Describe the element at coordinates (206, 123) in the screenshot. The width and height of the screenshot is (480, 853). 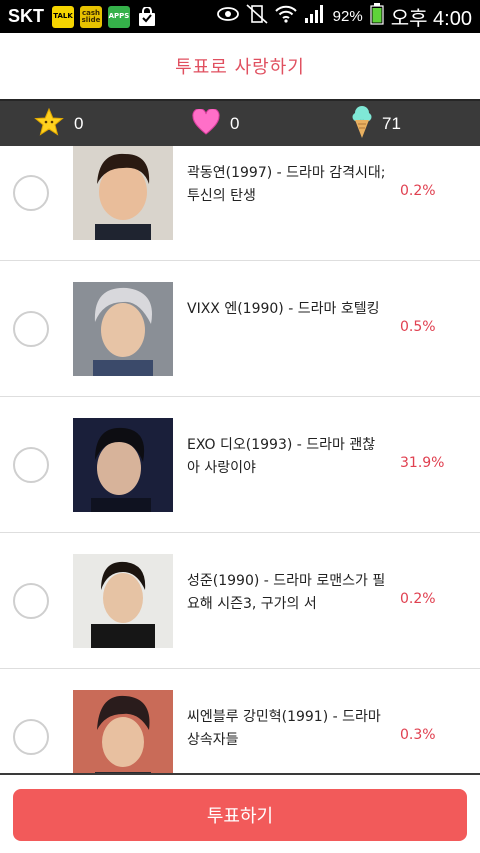
I see `heart-icon` at that location.